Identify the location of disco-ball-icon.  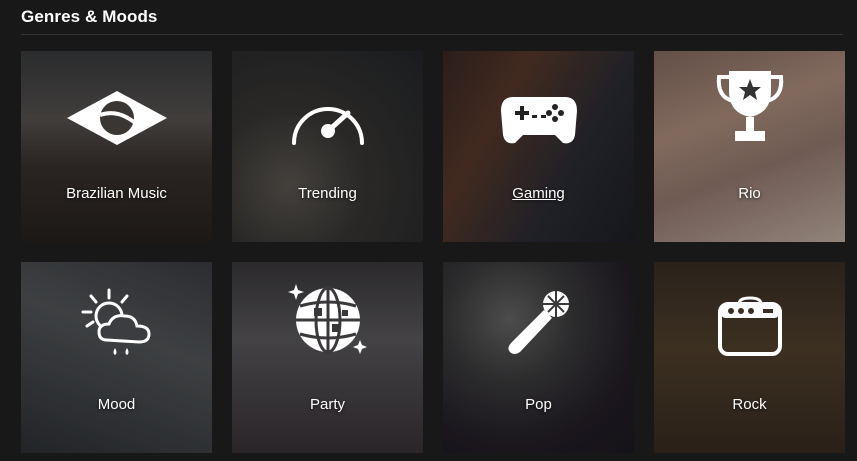
(328, 318).